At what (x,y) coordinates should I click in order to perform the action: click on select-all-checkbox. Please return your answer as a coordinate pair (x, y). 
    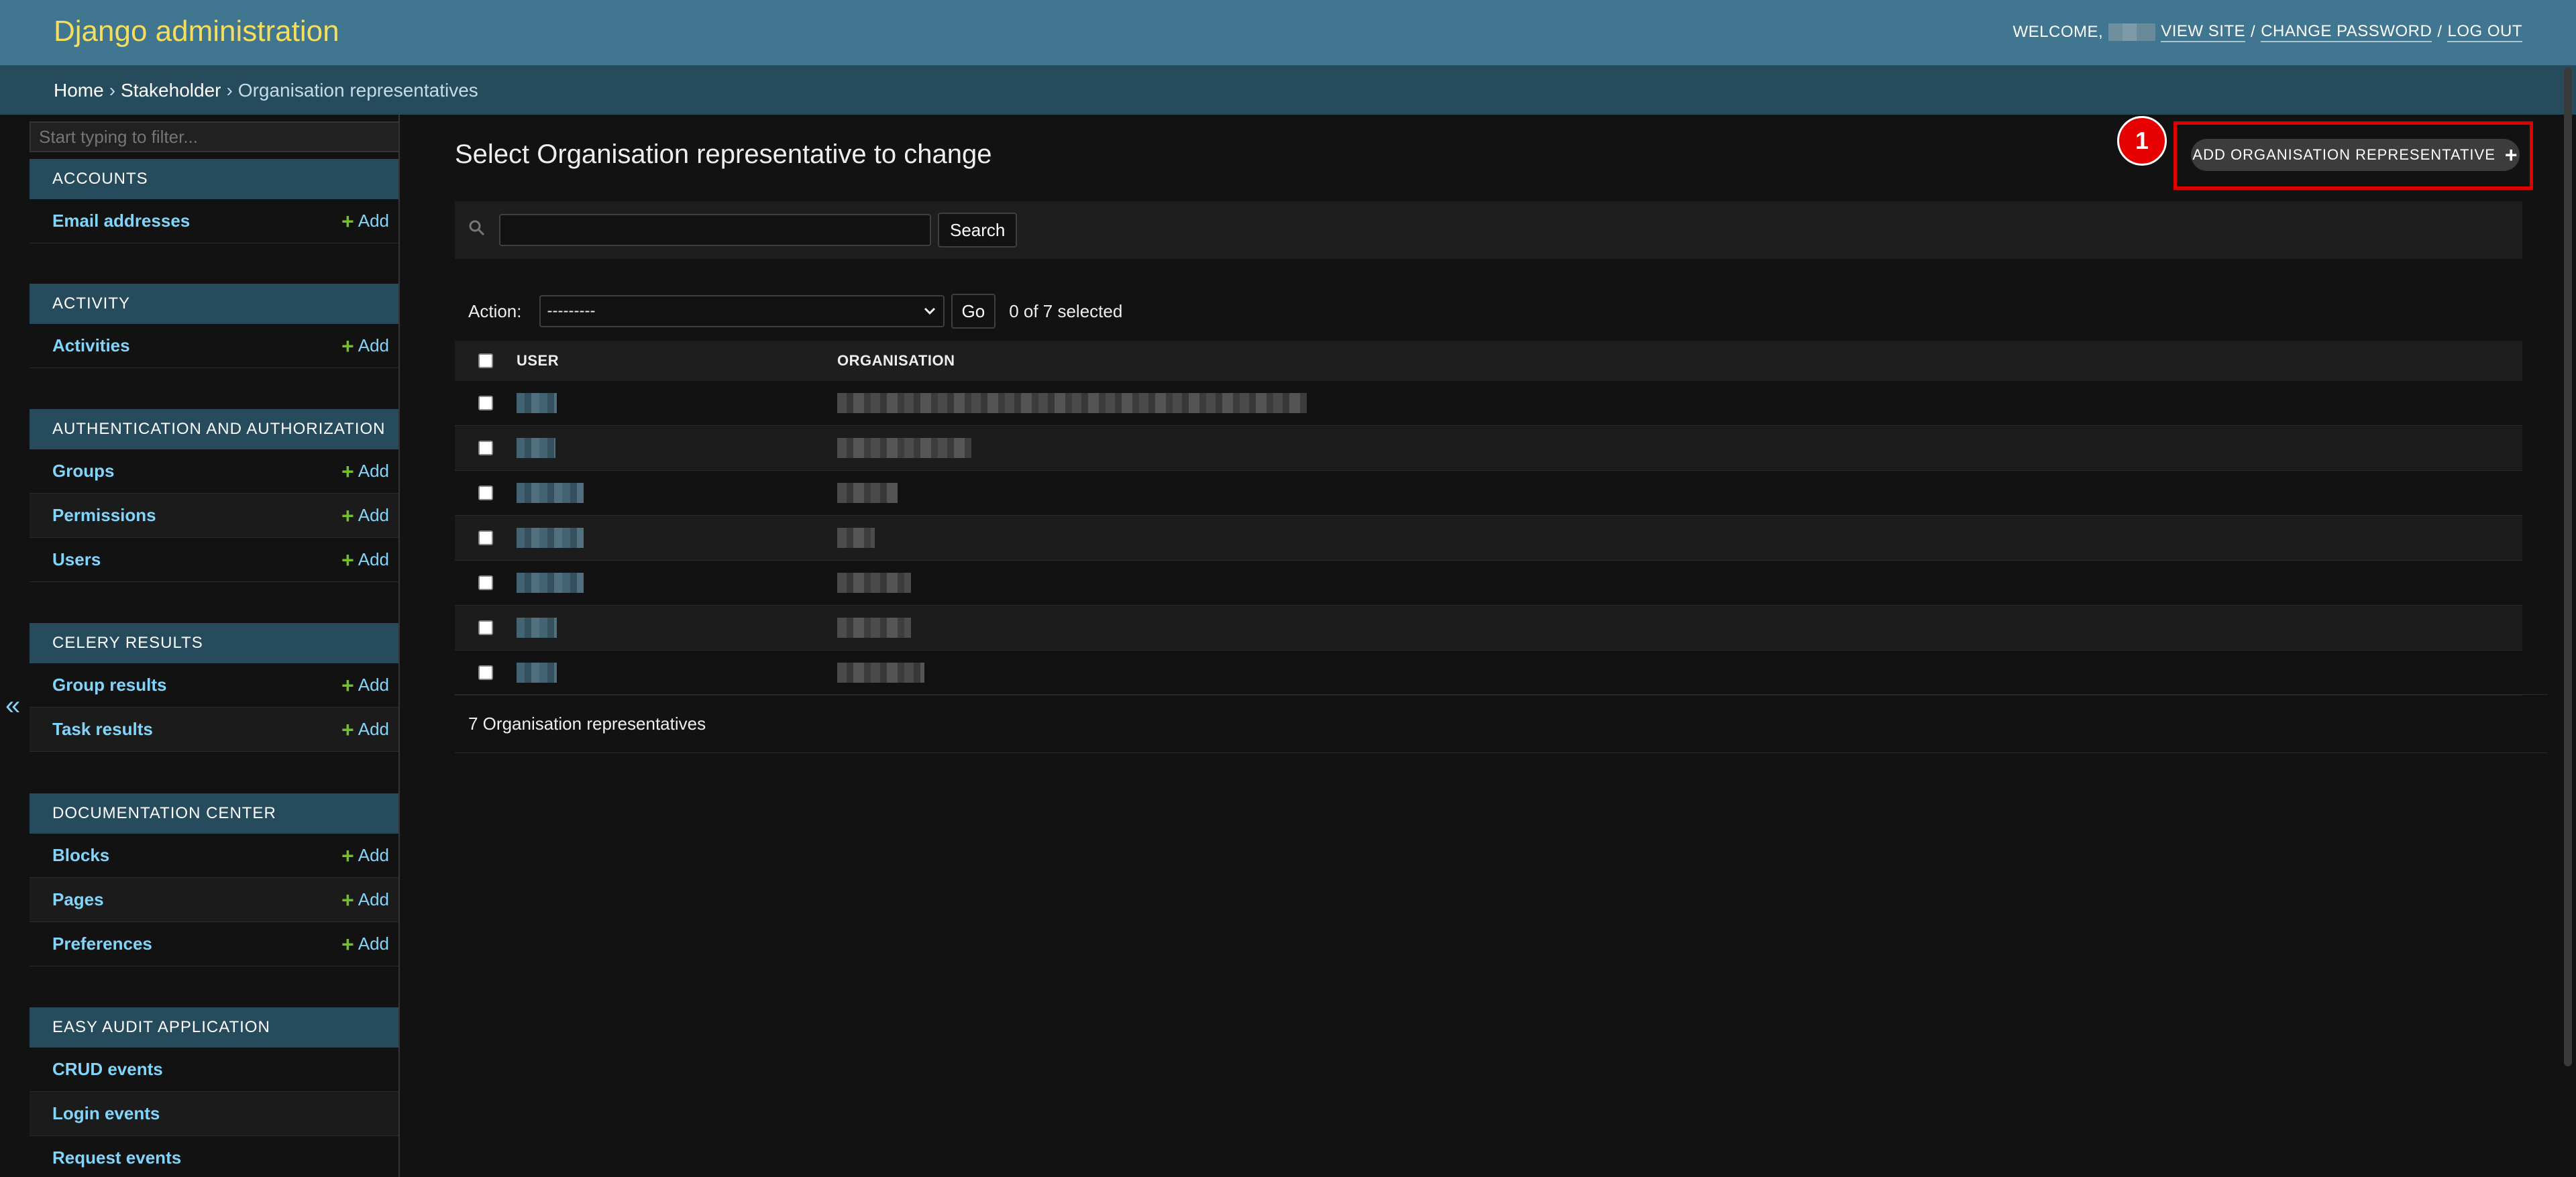
    Looking at the image, I should click on (485, 360).